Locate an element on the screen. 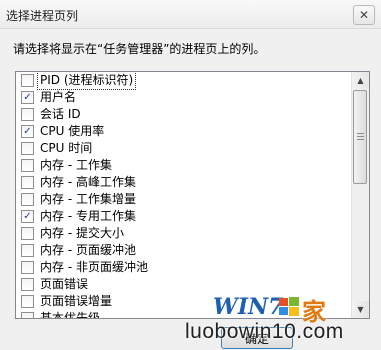 The width and height of the screenshot is (381, 350). list-item: 内存 - 非页面缓冲池 is located at coordinates (184, 267).